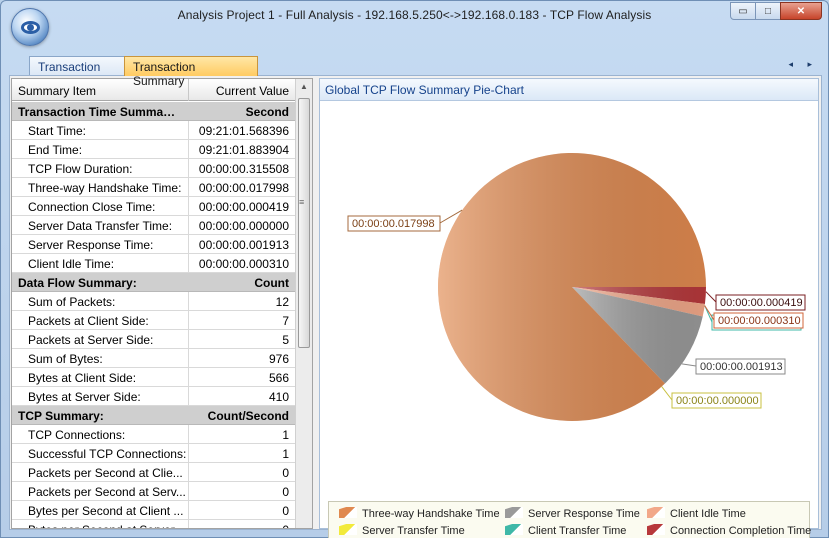 This screenshot has height=538, width=829. What do you see at coordinates (803, 64) in the screenshot?
I see `tab-scroll-arrows-icon: ◂ ▸` at bounding box center [803, 64].